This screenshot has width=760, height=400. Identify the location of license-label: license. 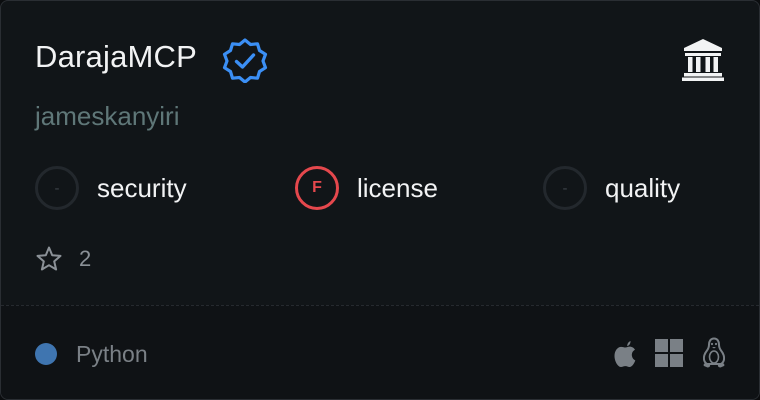
(397, 187).